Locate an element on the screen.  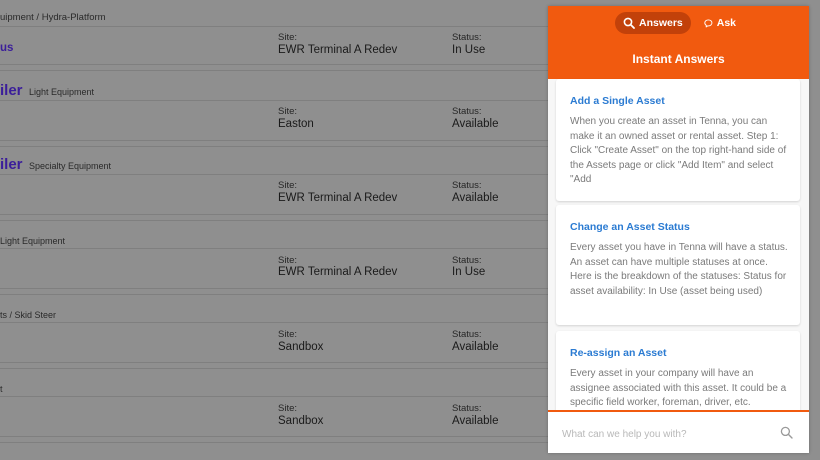
tab-ask-label: Ask is located at coordinates (726, 23).